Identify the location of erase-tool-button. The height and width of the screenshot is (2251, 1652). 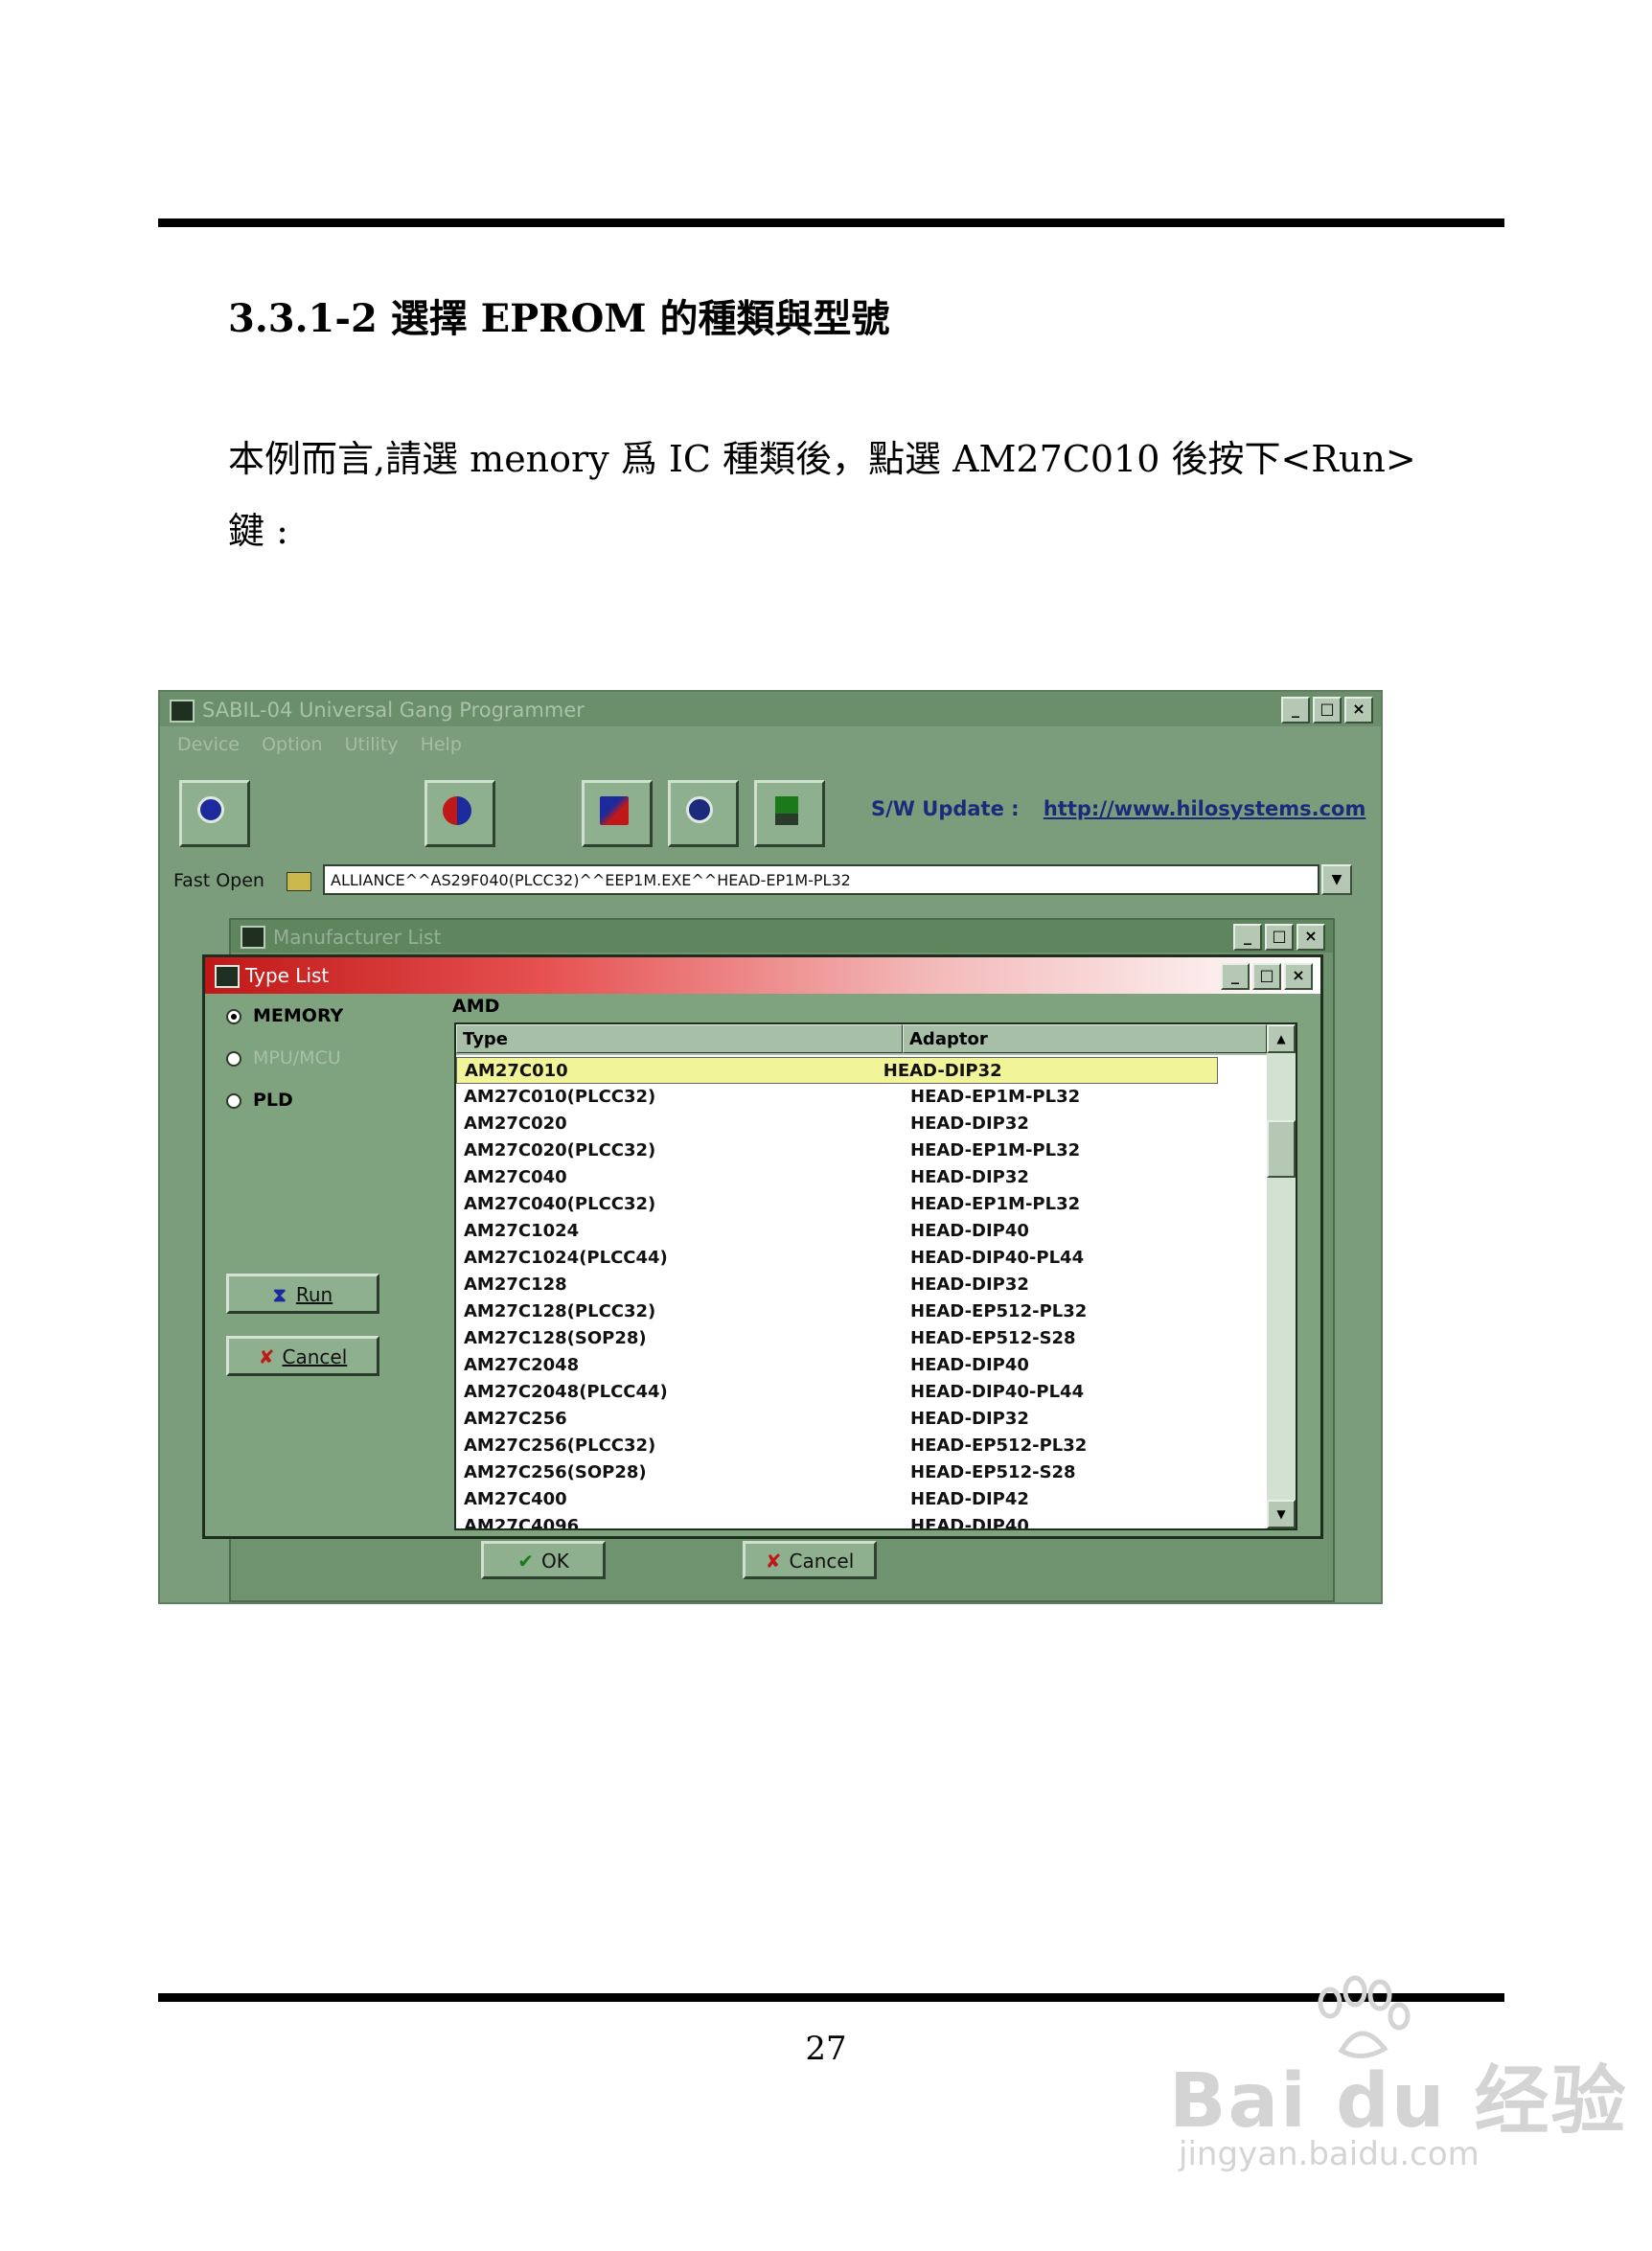
(617, 813).